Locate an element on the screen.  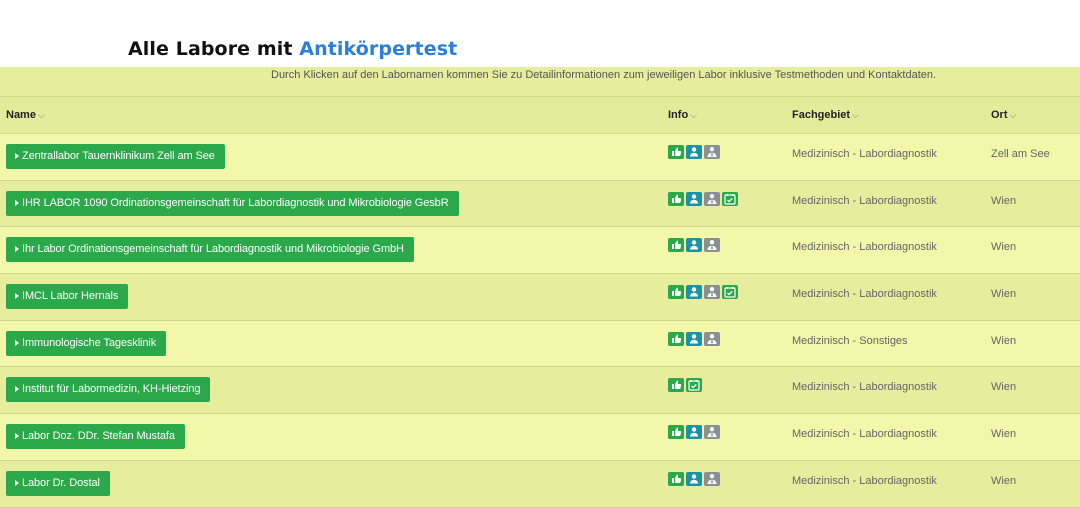
lab-name-label: Labor Dr. Dostal is located at coordinates (61, 482).